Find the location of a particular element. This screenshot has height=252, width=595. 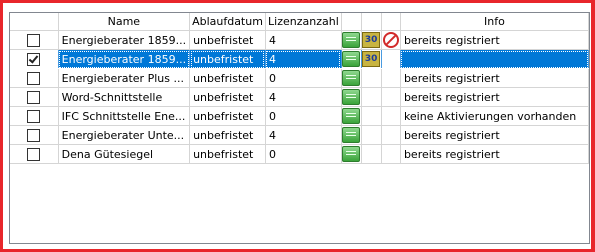

header-row: Name Ablaufdatum Lizenzanzahl Info is located at coordinates (300, 22).